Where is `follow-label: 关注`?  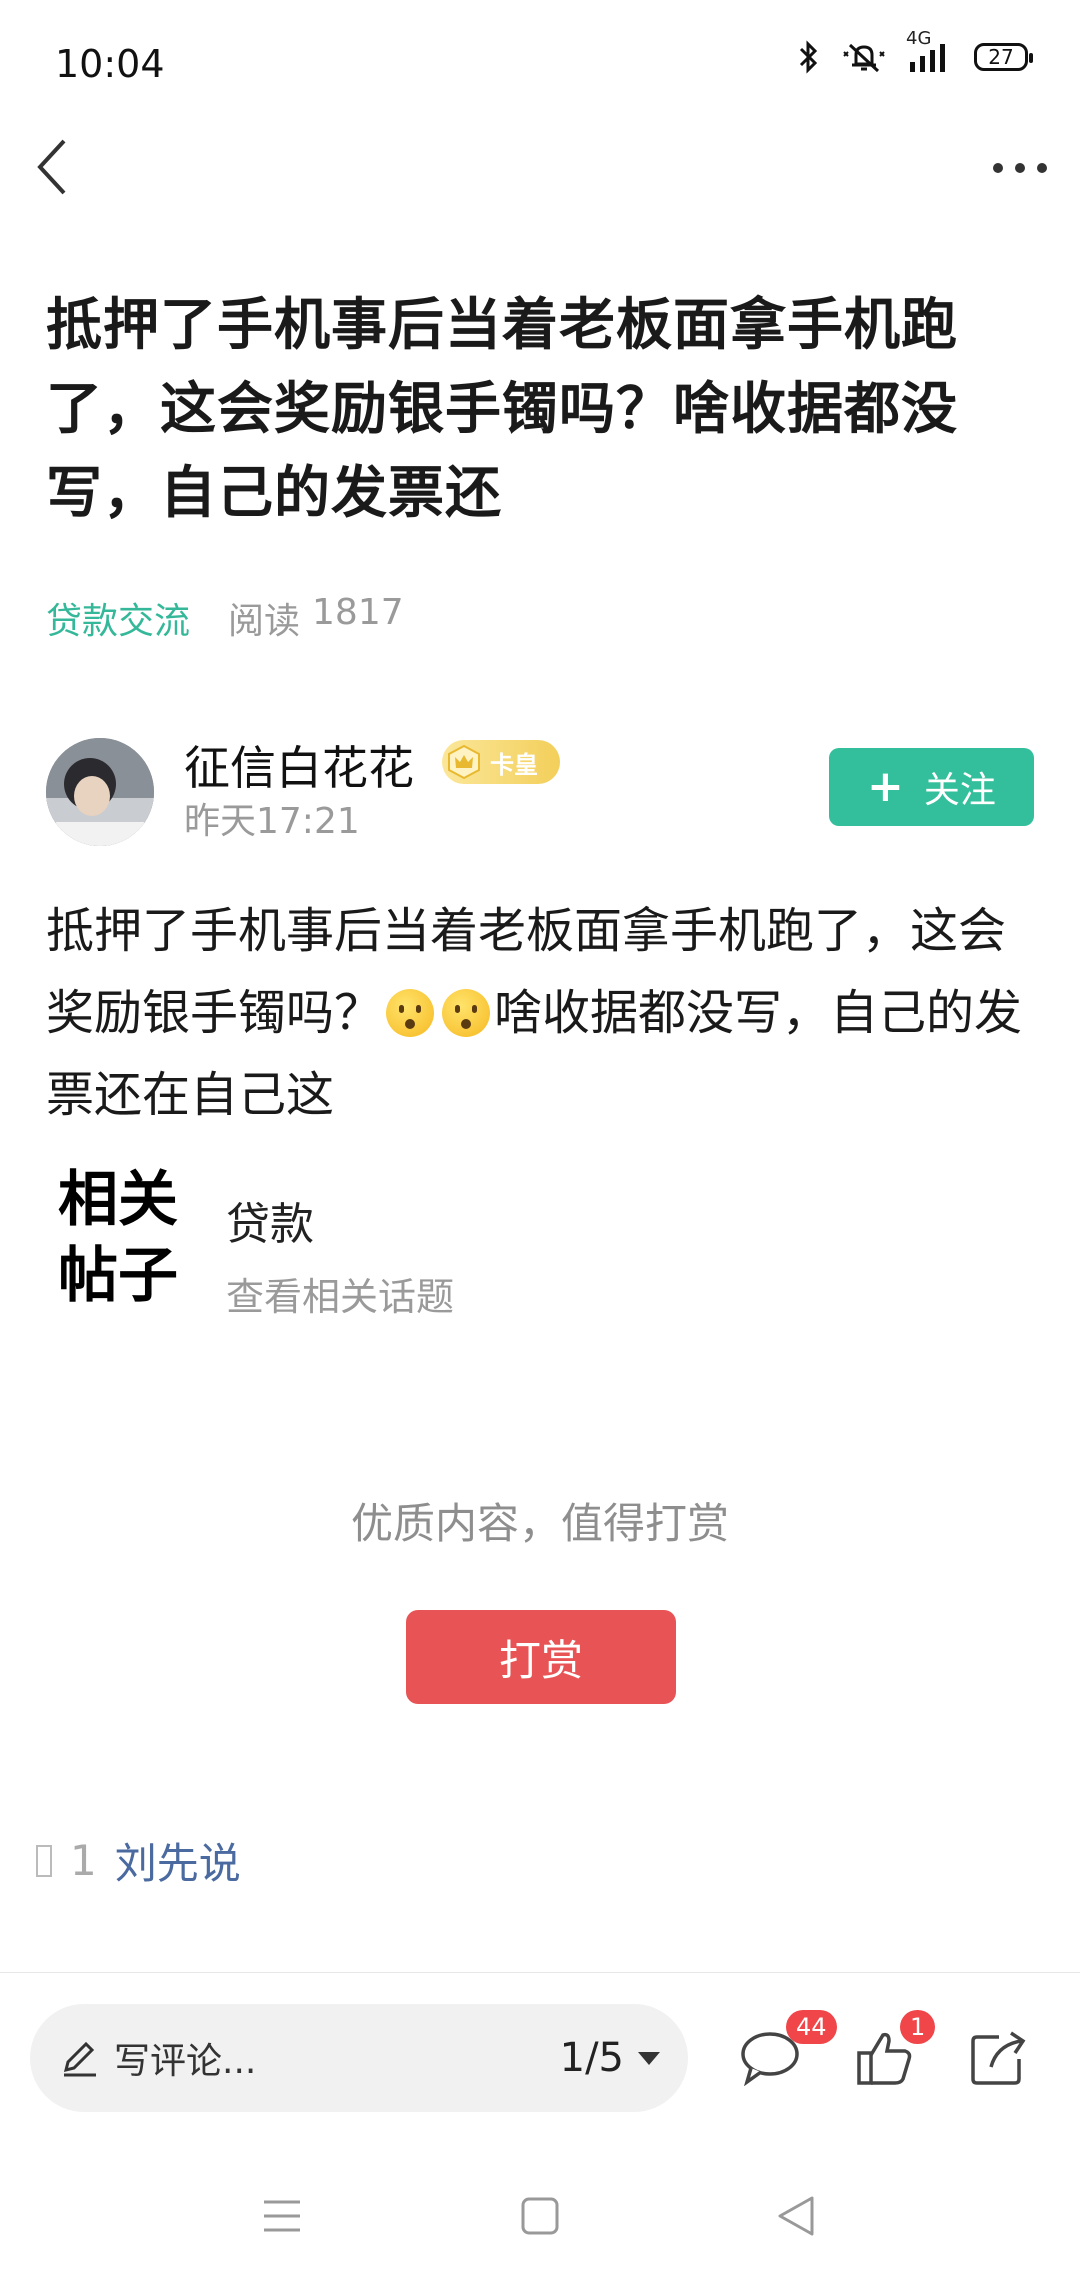 follow-label: 关注 is located at coordinates (959, 790).